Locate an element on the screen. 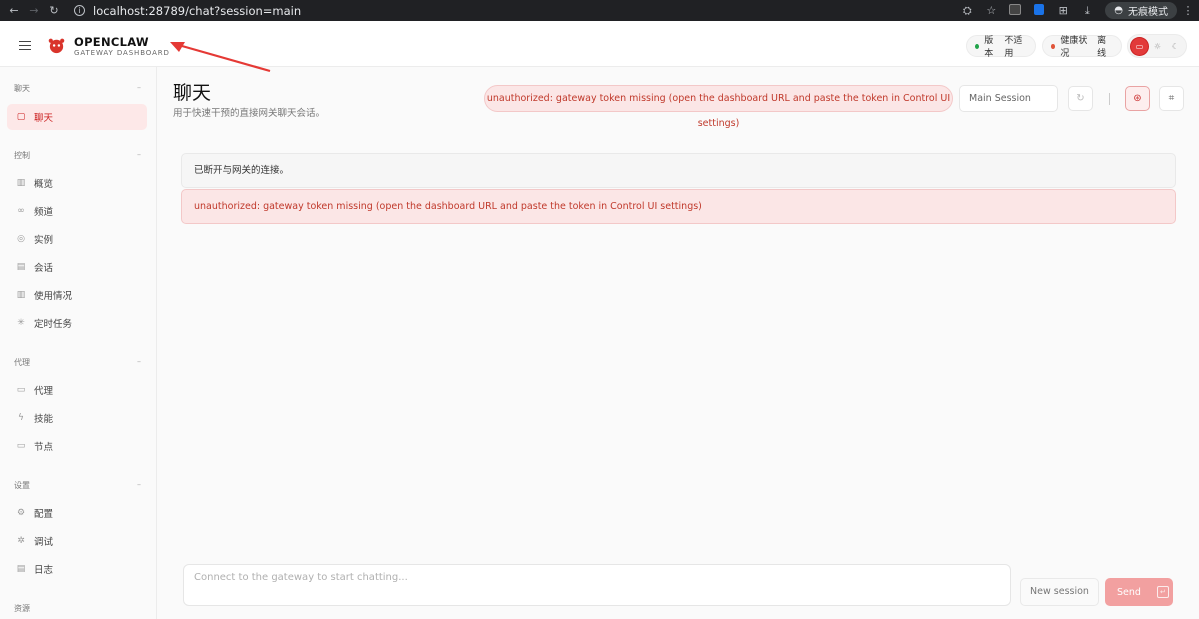 The width and height of the screenshot is (1199, 619). sidebar-item-label: 日志 is located at coordinates (44, 570).